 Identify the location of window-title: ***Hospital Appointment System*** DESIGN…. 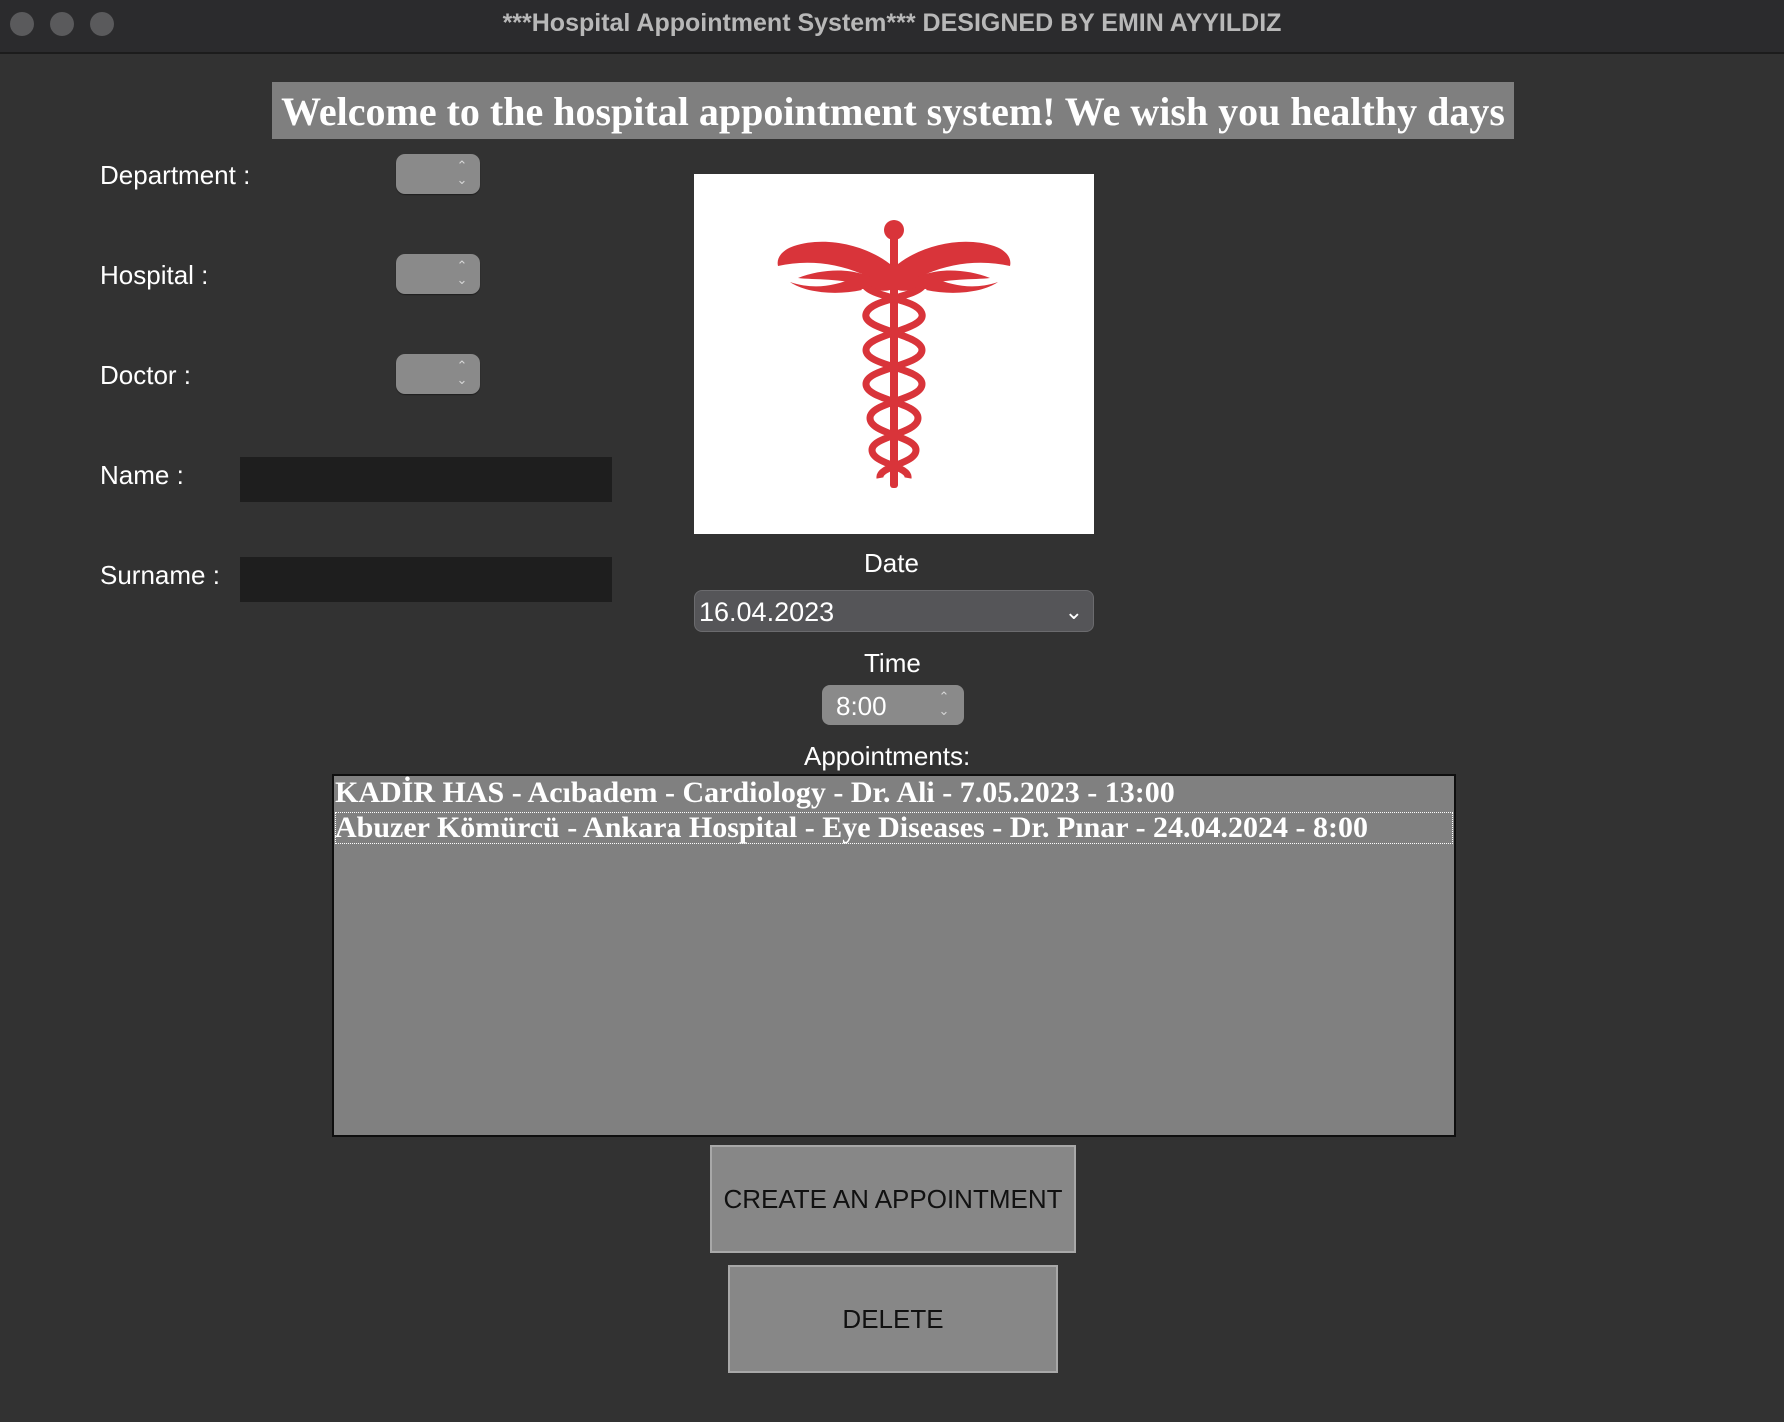
(892, 23).